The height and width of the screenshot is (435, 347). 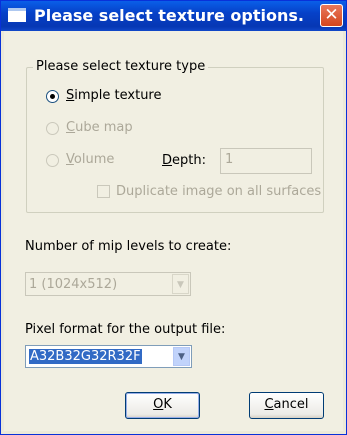 What do you see at coordinates (218, 191) in the screenshot?
I see `duplicate-surfaces-label: Duplicate image on all surfaces` at bounding box center [218, 191].